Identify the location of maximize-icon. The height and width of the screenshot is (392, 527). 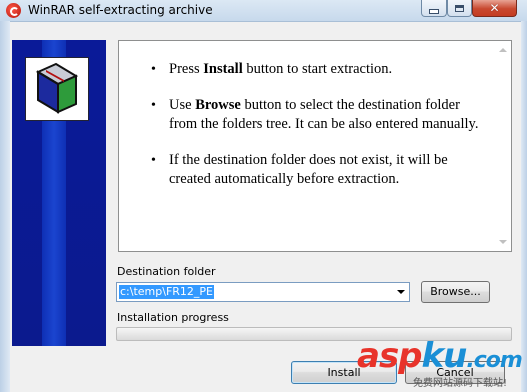
(459, 8).